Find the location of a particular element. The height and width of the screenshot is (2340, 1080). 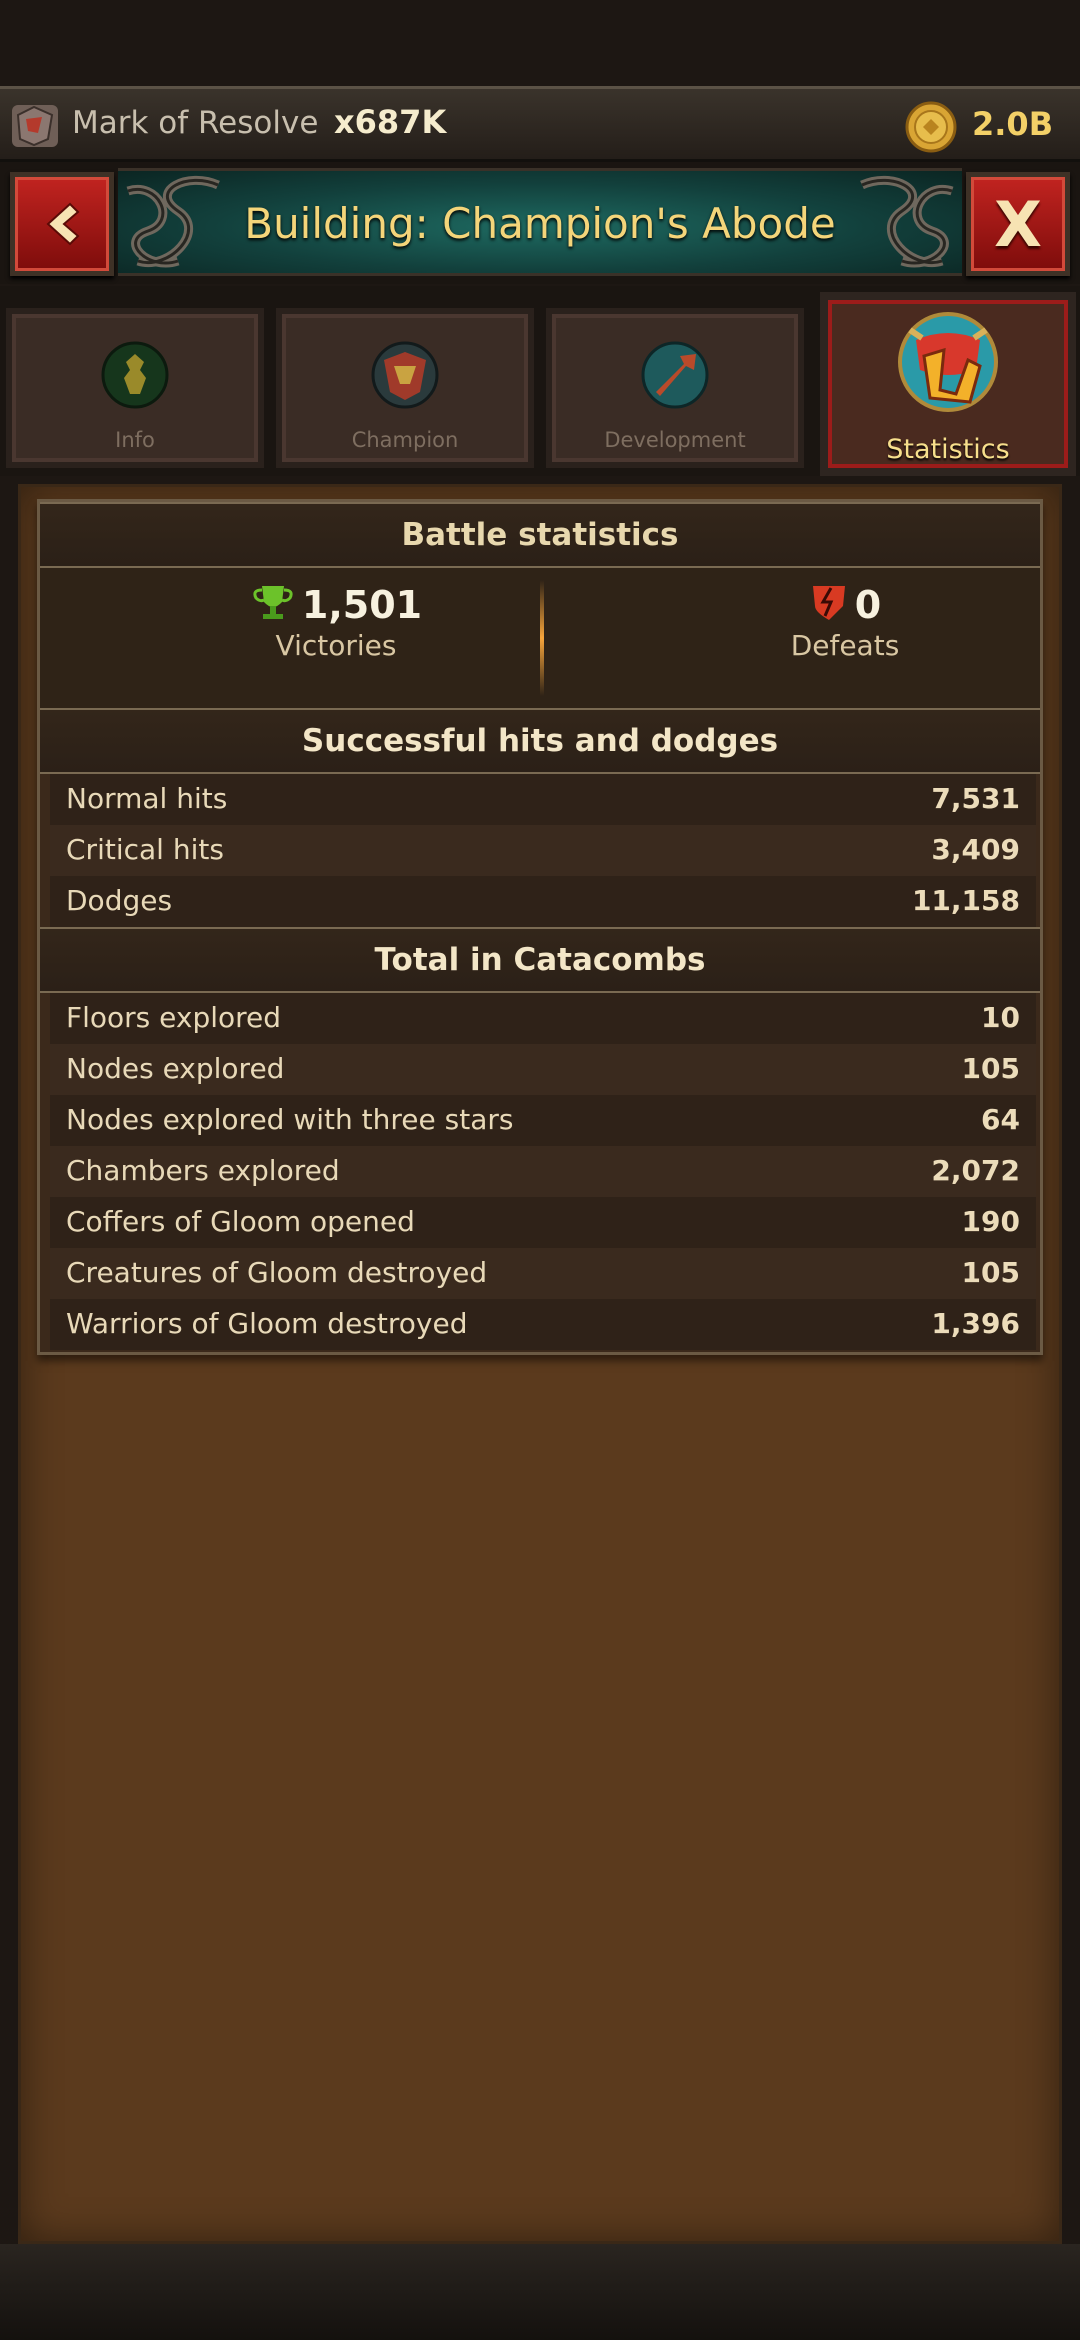

tab-bar: Info Champion Development Statistics is located at coordinates (540, 381).